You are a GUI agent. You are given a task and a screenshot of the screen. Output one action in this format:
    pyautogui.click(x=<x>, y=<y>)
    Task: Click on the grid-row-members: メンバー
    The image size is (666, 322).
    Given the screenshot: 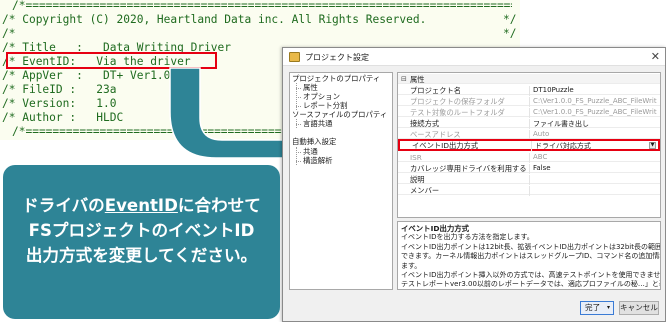 What is the action you would take?
    pyautogui.click(x=529, y=190)
    